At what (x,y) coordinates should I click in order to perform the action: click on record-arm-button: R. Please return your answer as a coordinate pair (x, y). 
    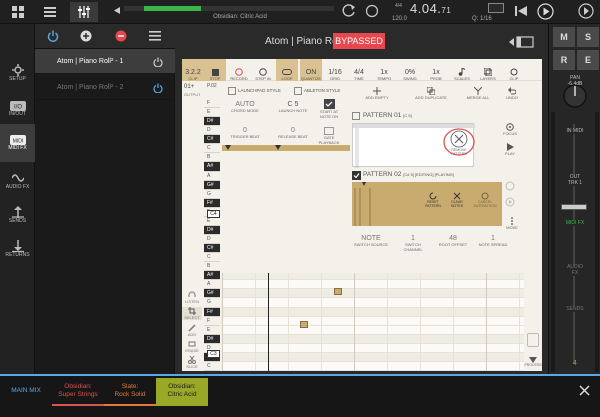
    Looking at the image, I should click on (564, 60).